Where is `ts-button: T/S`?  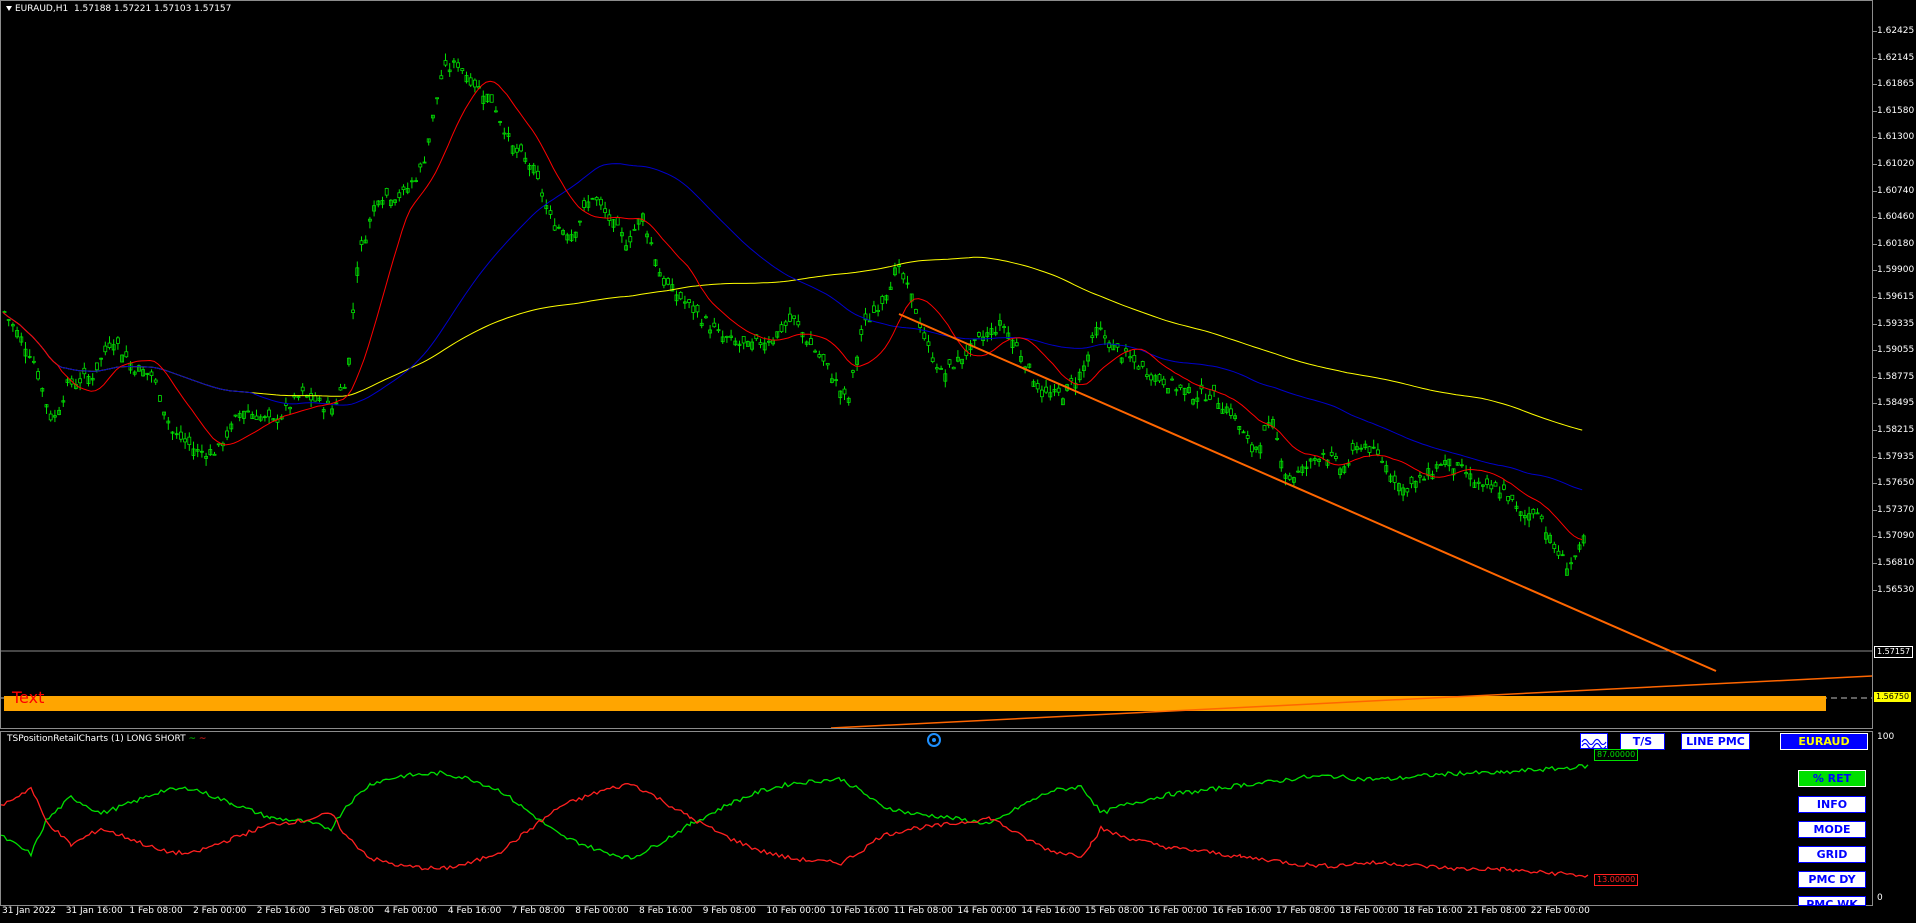 ts-button: T/S is located at coordinates (1642, 741).